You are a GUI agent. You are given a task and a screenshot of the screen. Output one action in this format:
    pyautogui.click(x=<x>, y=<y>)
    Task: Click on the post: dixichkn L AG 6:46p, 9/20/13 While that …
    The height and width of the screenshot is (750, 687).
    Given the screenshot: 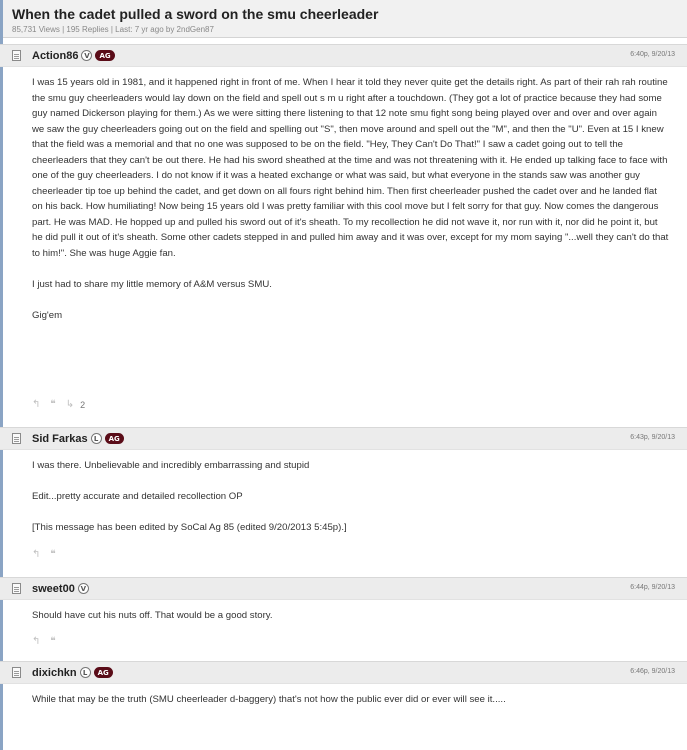 What is the action you would take?
    pyautogui.click(x=343, y=684)
    